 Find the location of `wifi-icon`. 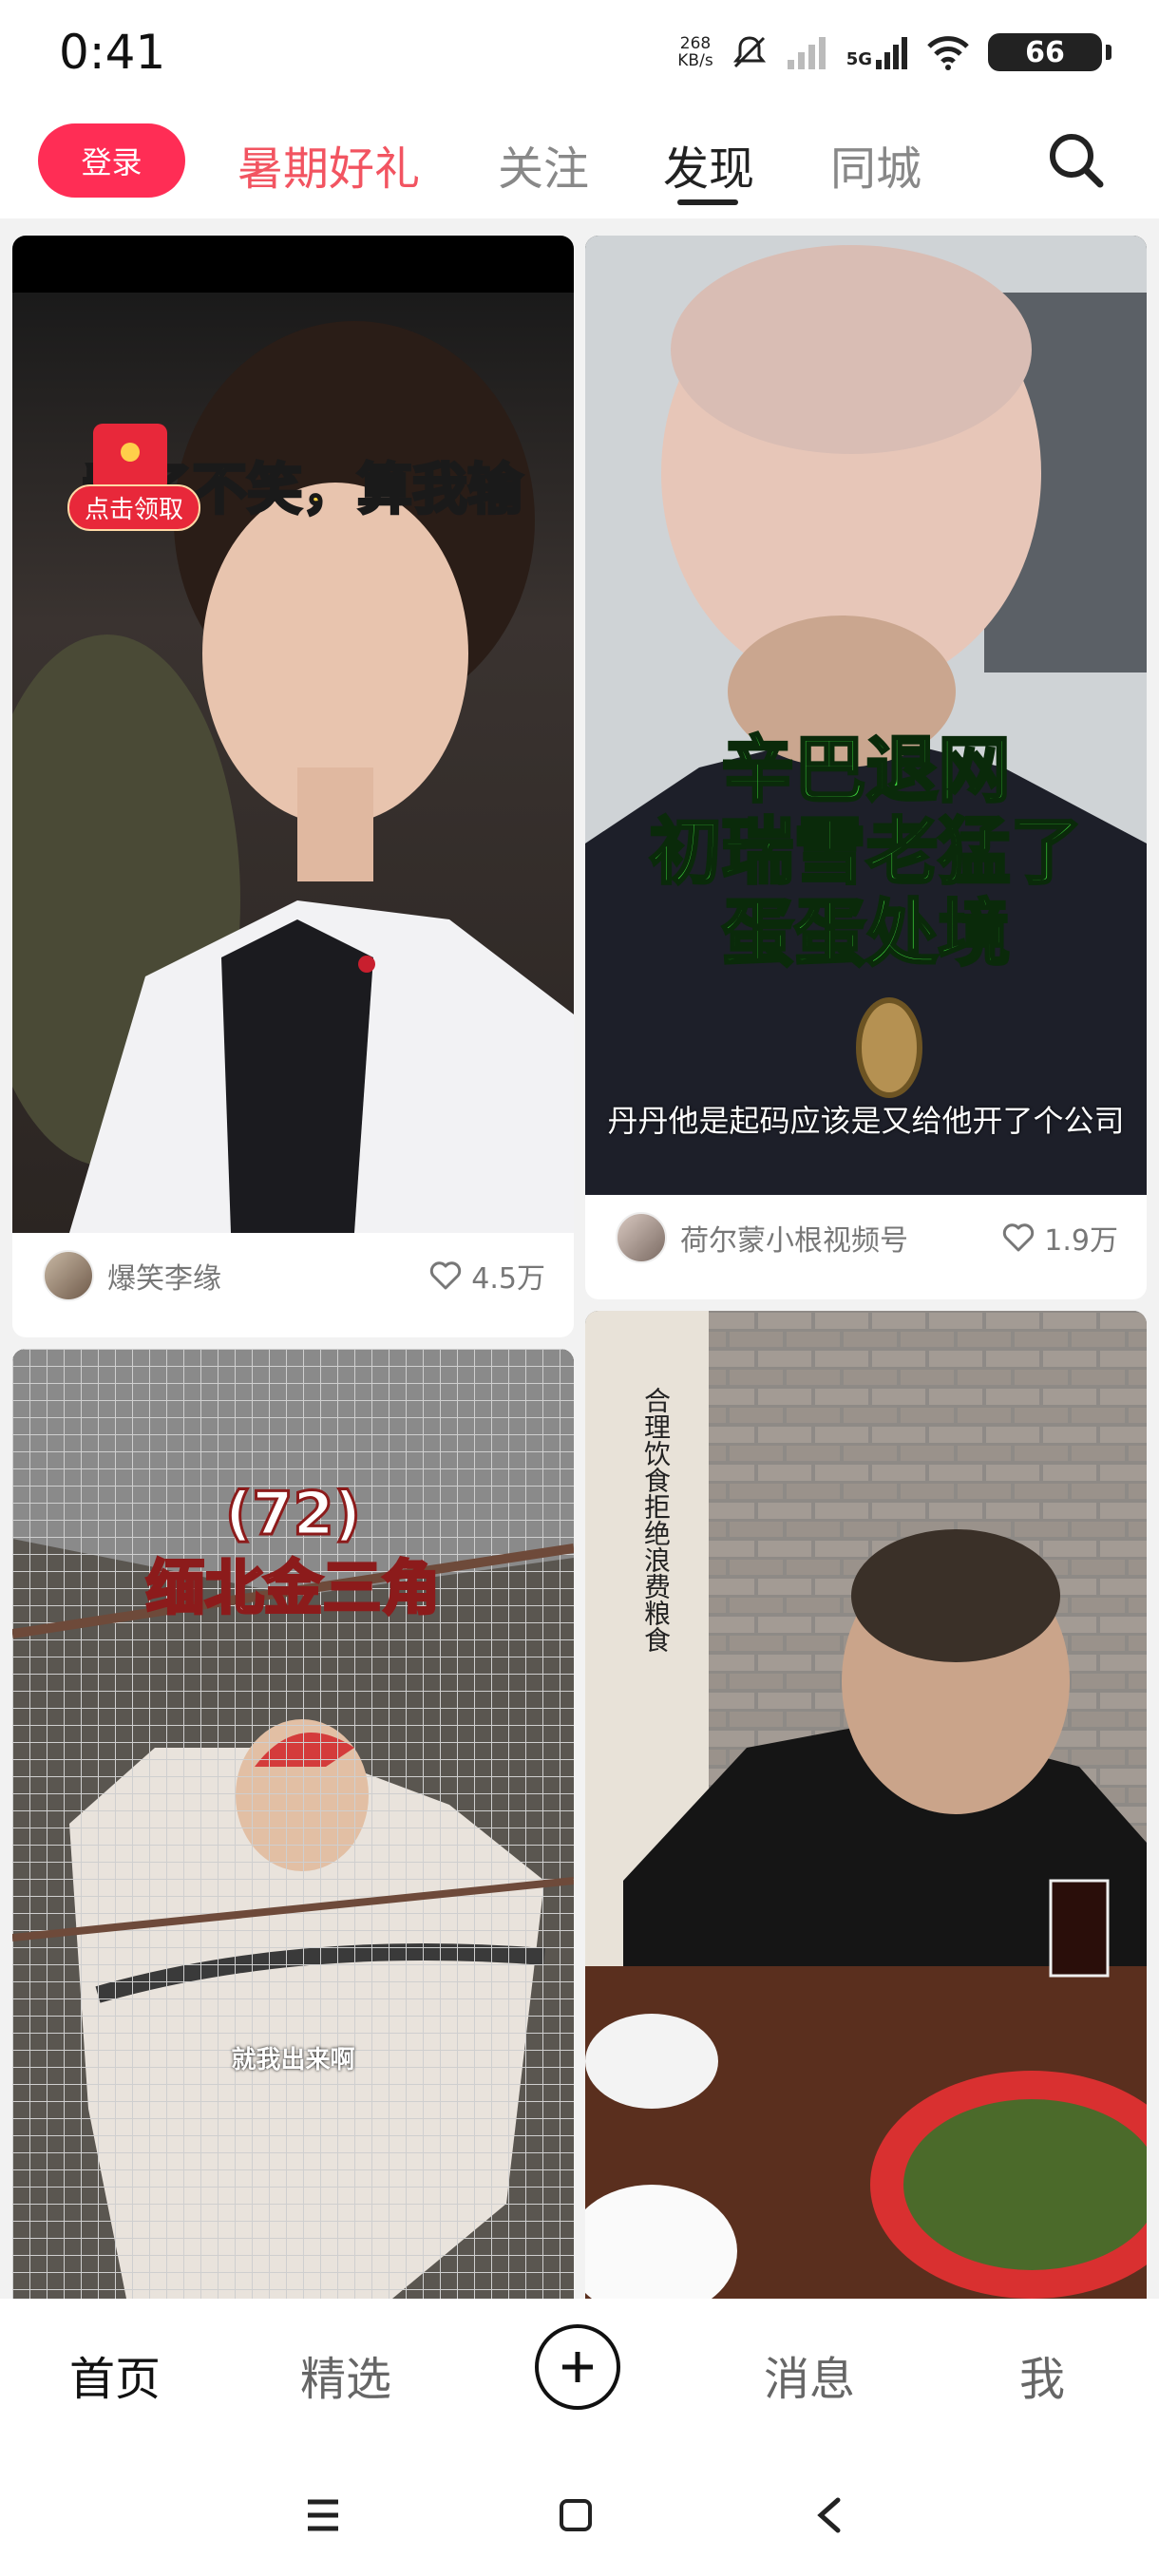

wifi-icon is located at coordinates (948, 53).